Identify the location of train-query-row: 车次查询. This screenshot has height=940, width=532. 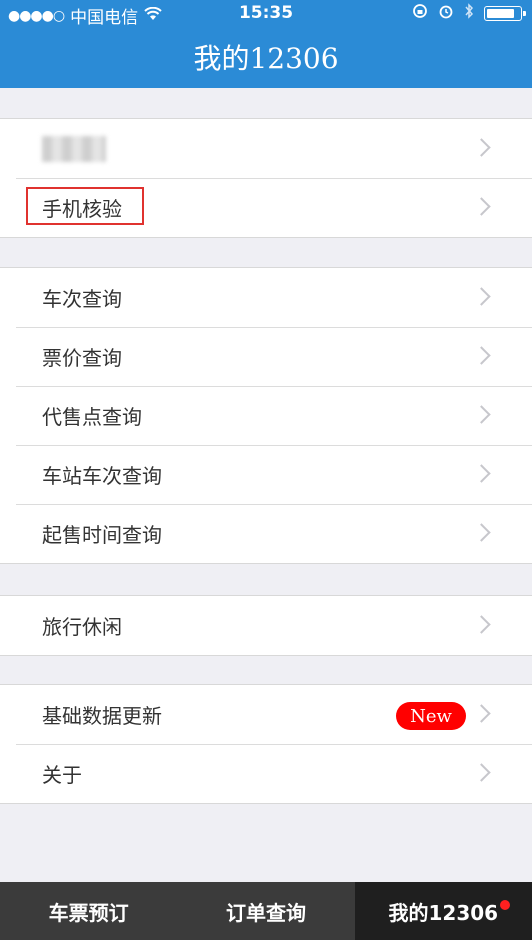
(266, 297).